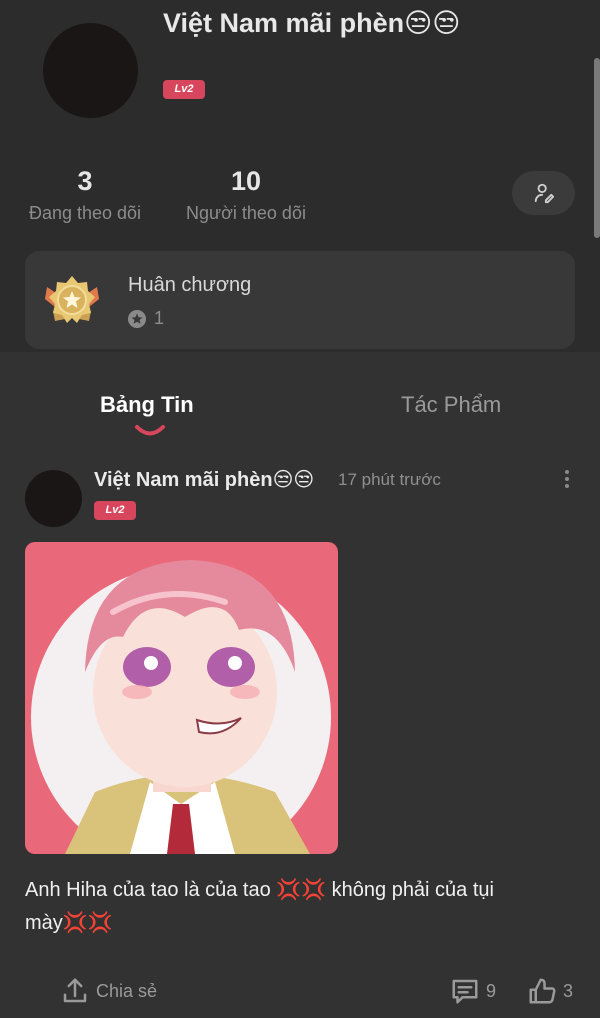 This screenshot has width=600, height=1018. Describe the element at coordinates (465, 991) in the screenshot. I see `comment-icon` at that location.